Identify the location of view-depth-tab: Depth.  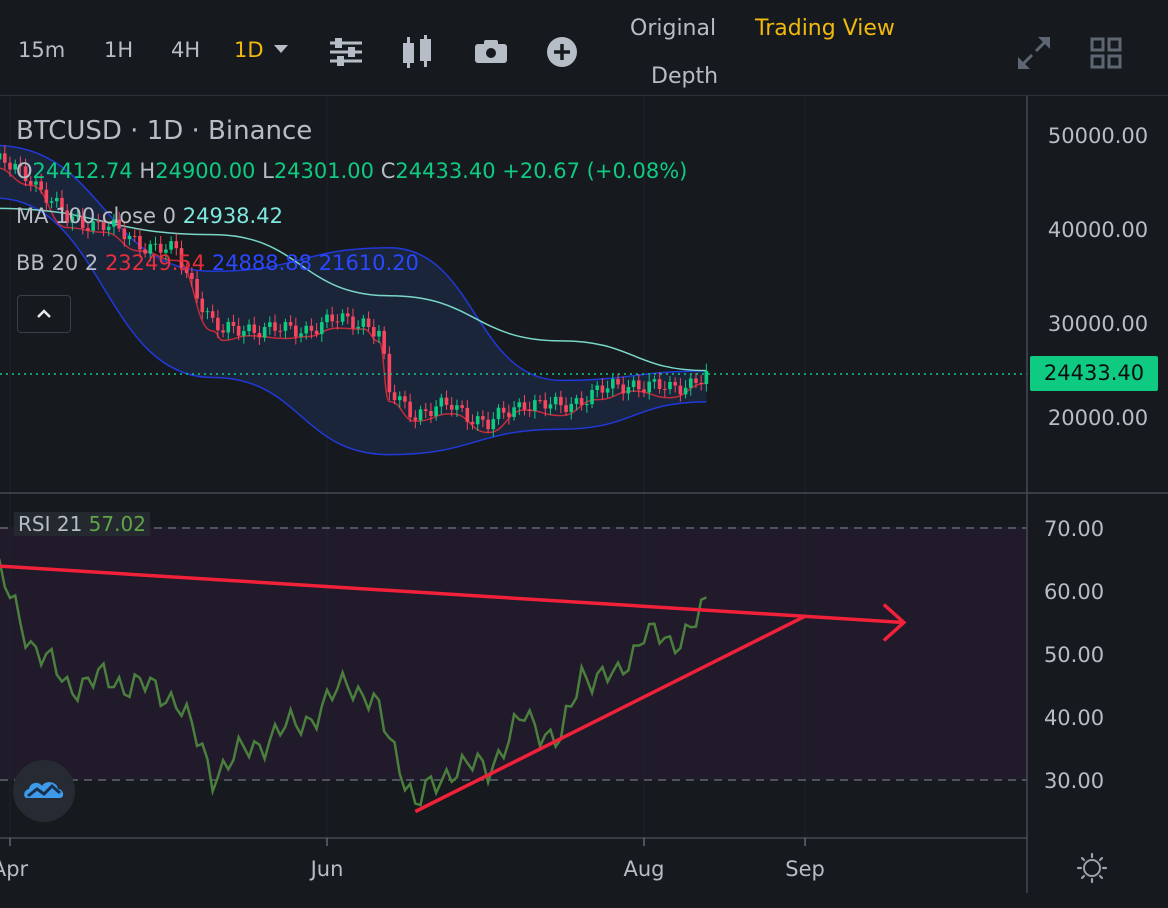
(684, 76).